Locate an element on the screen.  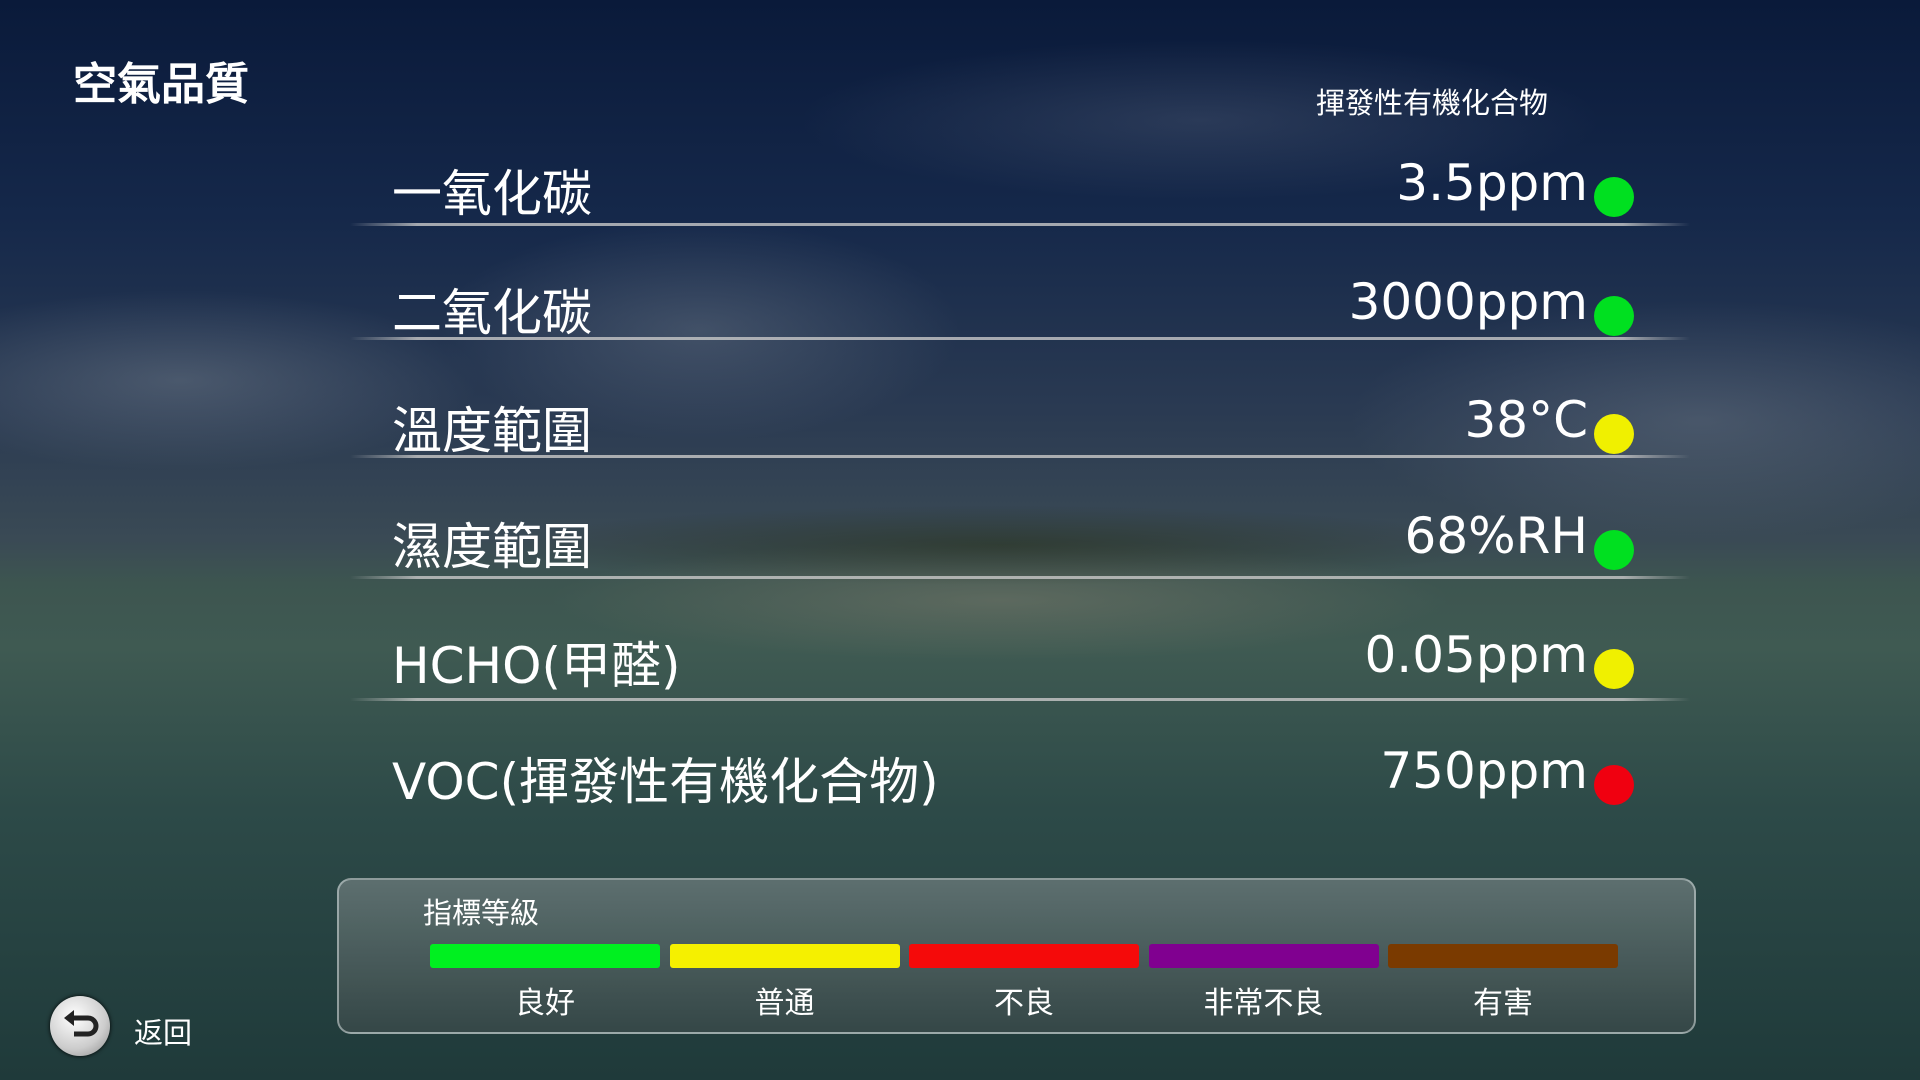
row-value: 750ppm is located at coordinates (1484, 771).